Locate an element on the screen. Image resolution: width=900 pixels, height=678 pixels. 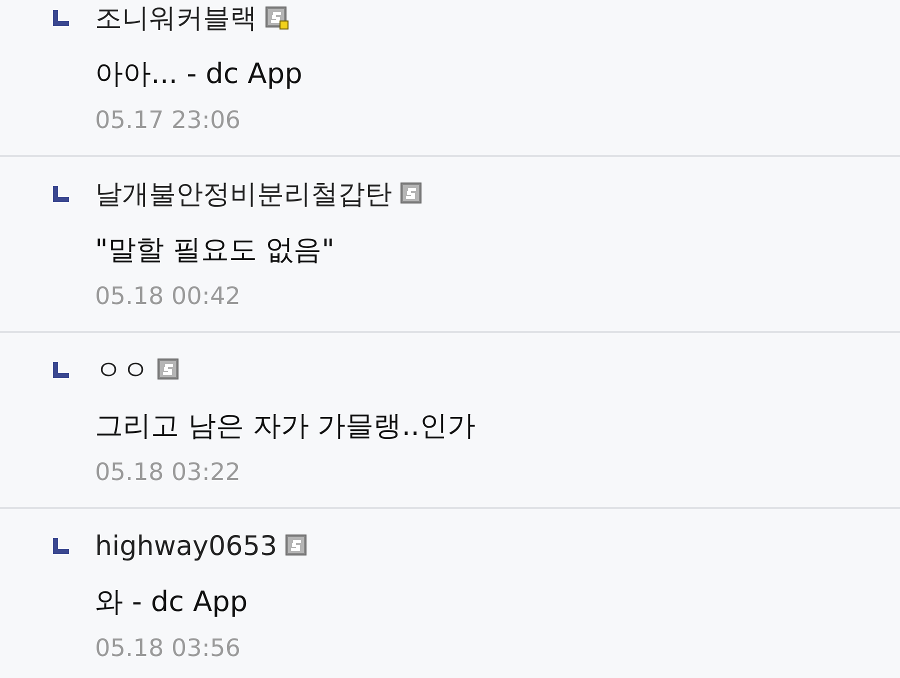
comment-time: 05.18 00:42 is located at coordinates (168, 296).